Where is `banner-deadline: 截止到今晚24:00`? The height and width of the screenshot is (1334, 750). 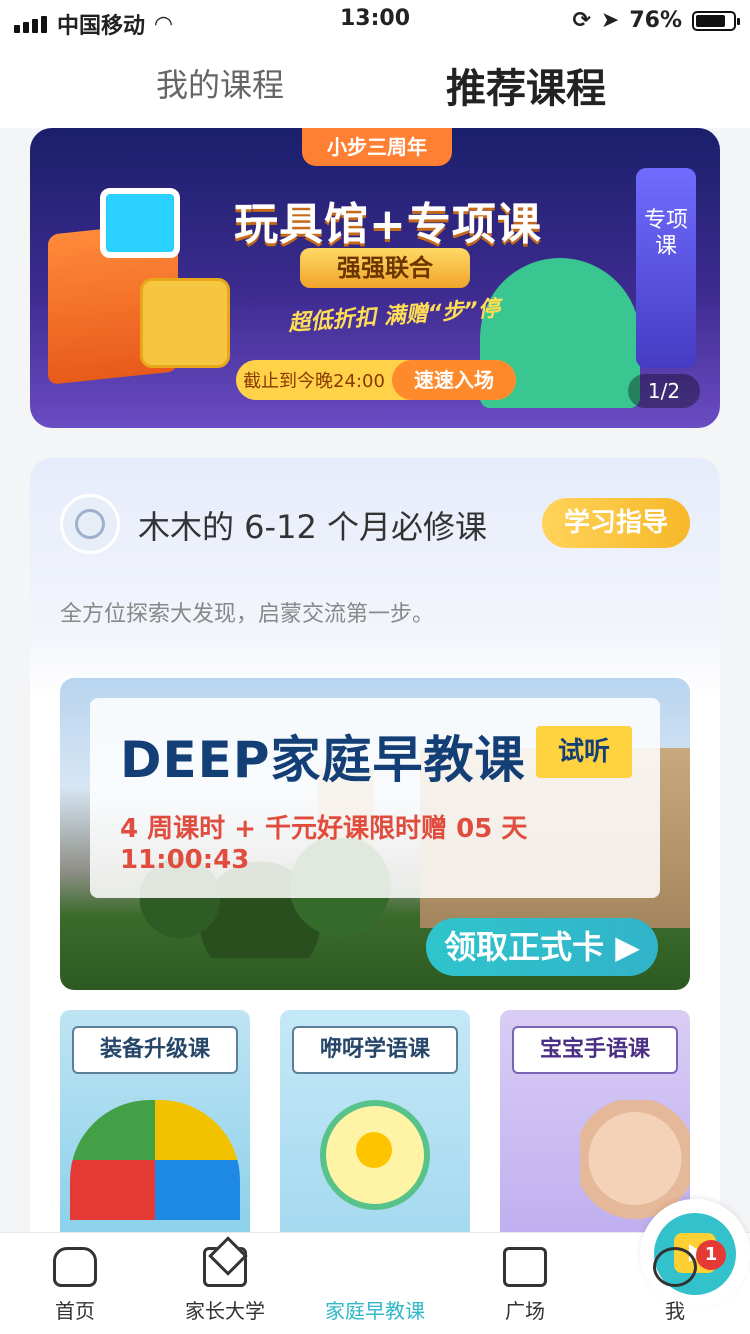 banner-deadline: 截止到今晚24:00 is located at coordinates (314, 381).